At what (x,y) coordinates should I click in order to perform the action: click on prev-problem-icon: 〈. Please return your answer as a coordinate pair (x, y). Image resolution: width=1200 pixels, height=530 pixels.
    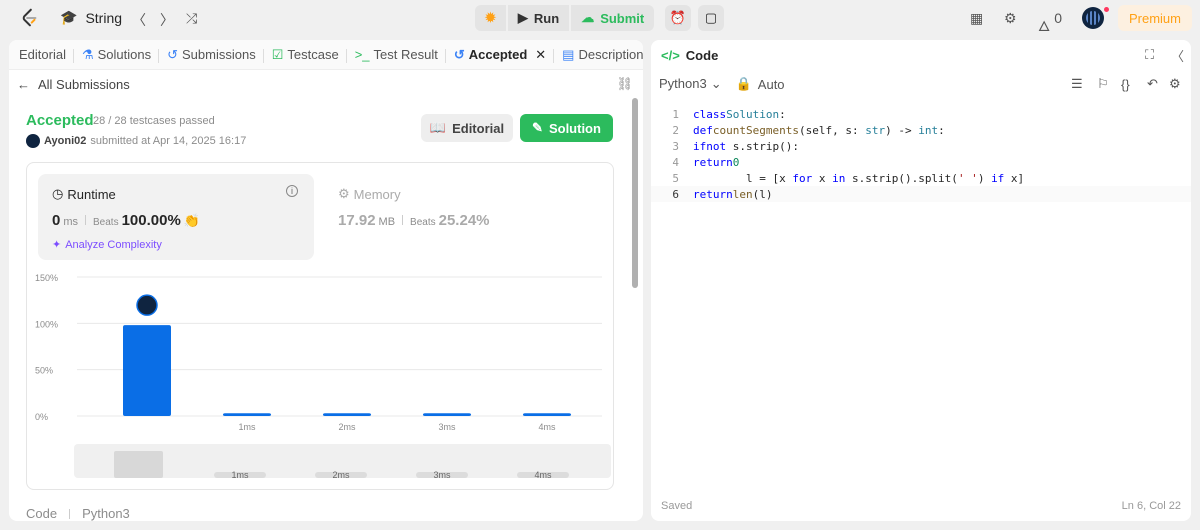
    Looking at the image, I should click on (139, 20).